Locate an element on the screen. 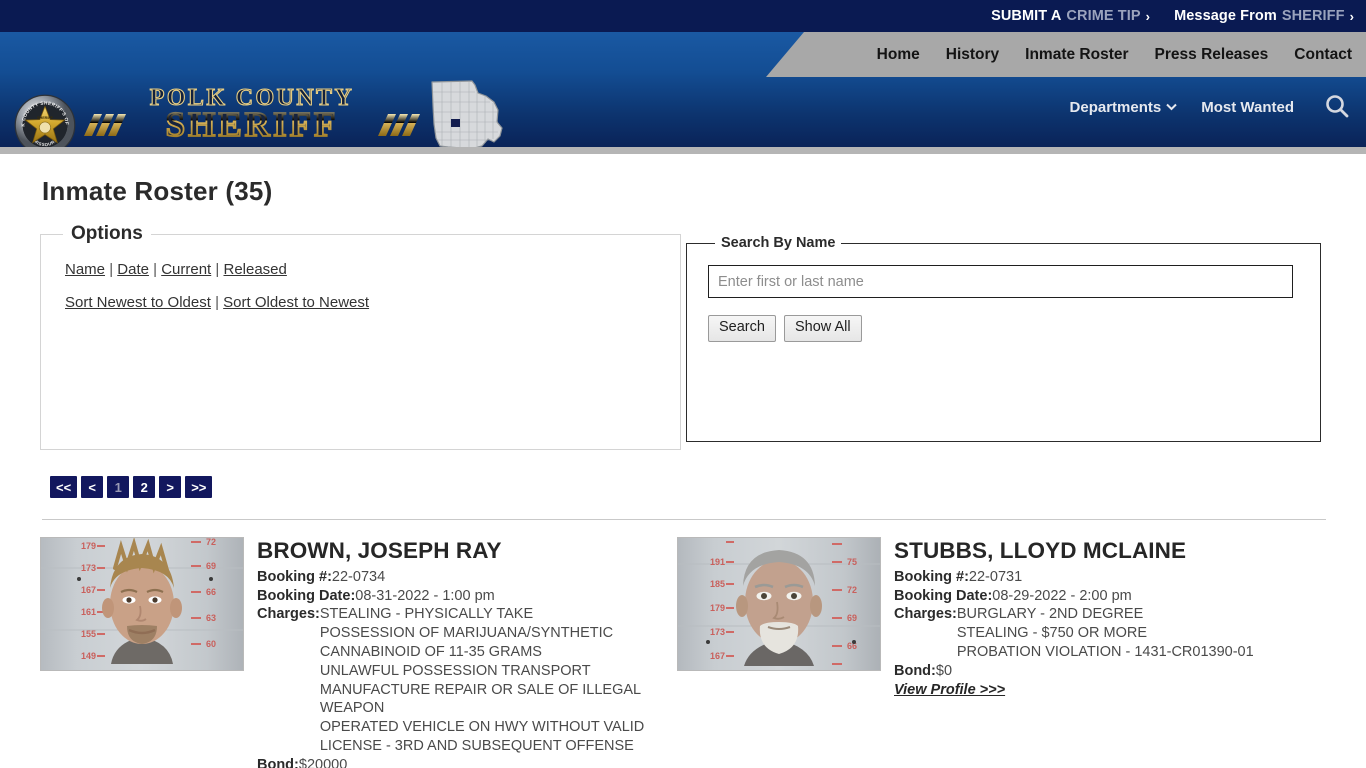 This screenshot has height=768, width=1366. svg-text: 63 is located at coordinates (211, 618).